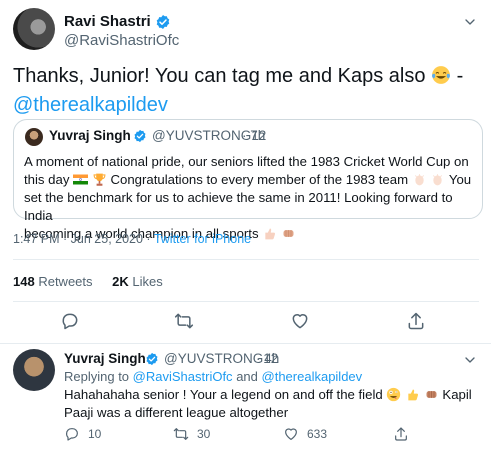  I want to click on quote-line: this day, so click(47, 179).